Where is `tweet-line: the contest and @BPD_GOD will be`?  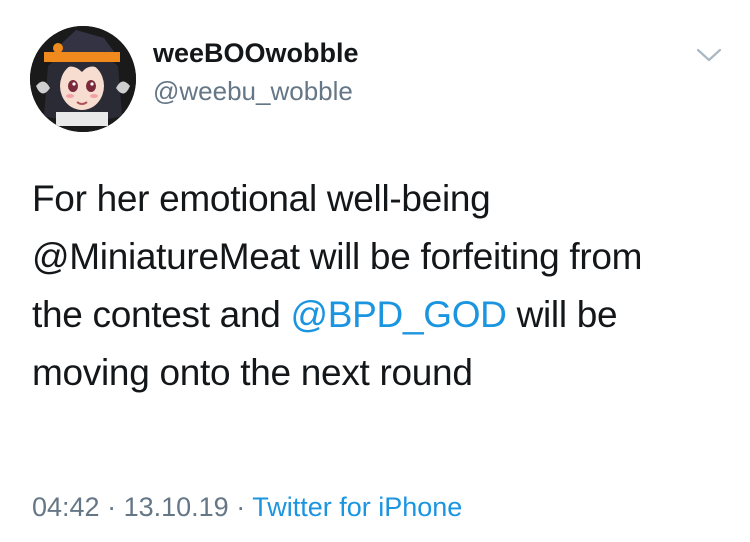
tweet-line: the contest and @BPD_GOD will be is located at coordinates (382, 315).